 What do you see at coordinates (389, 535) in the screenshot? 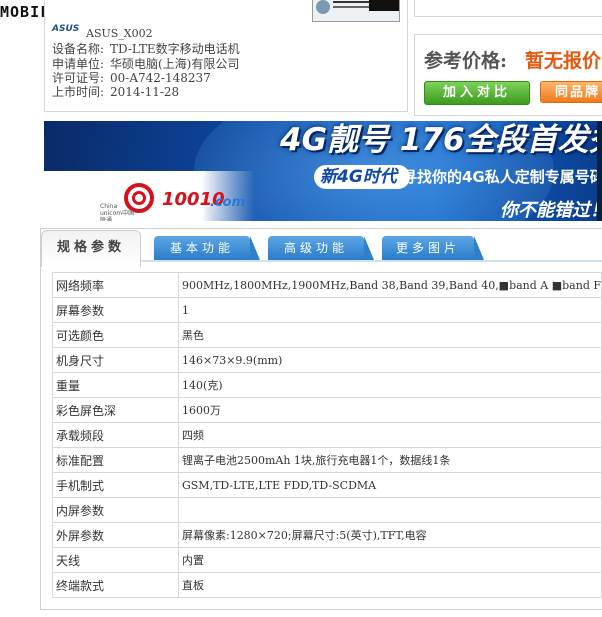
I see `spec-value: 屏幕像素:1280×720;屏幕尺寸:5(英寸),TFT,电容` at bounding box center [389, 535].